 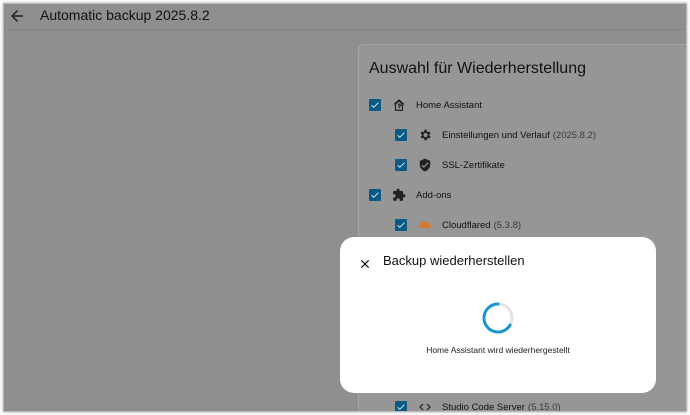 I want to click on code-icon, so click(x=425, y=405).